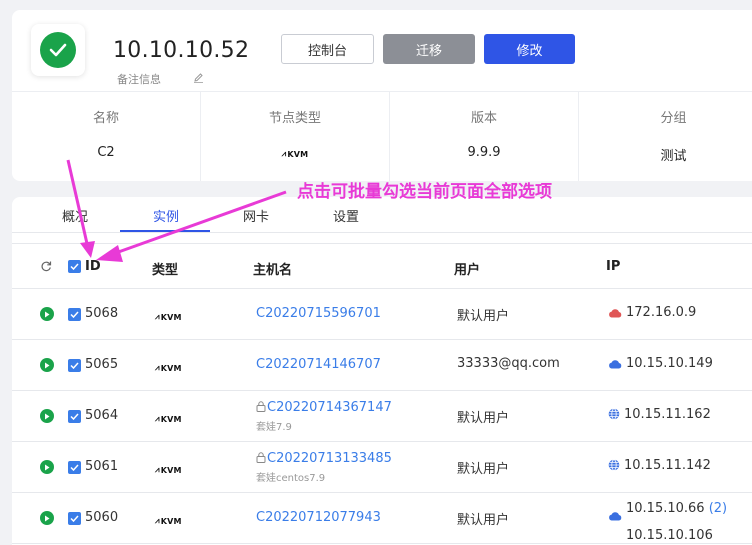 The width and height of the screenshot is (752, 545). I want to click on migrate-button: 迁移, so click(429, 49).